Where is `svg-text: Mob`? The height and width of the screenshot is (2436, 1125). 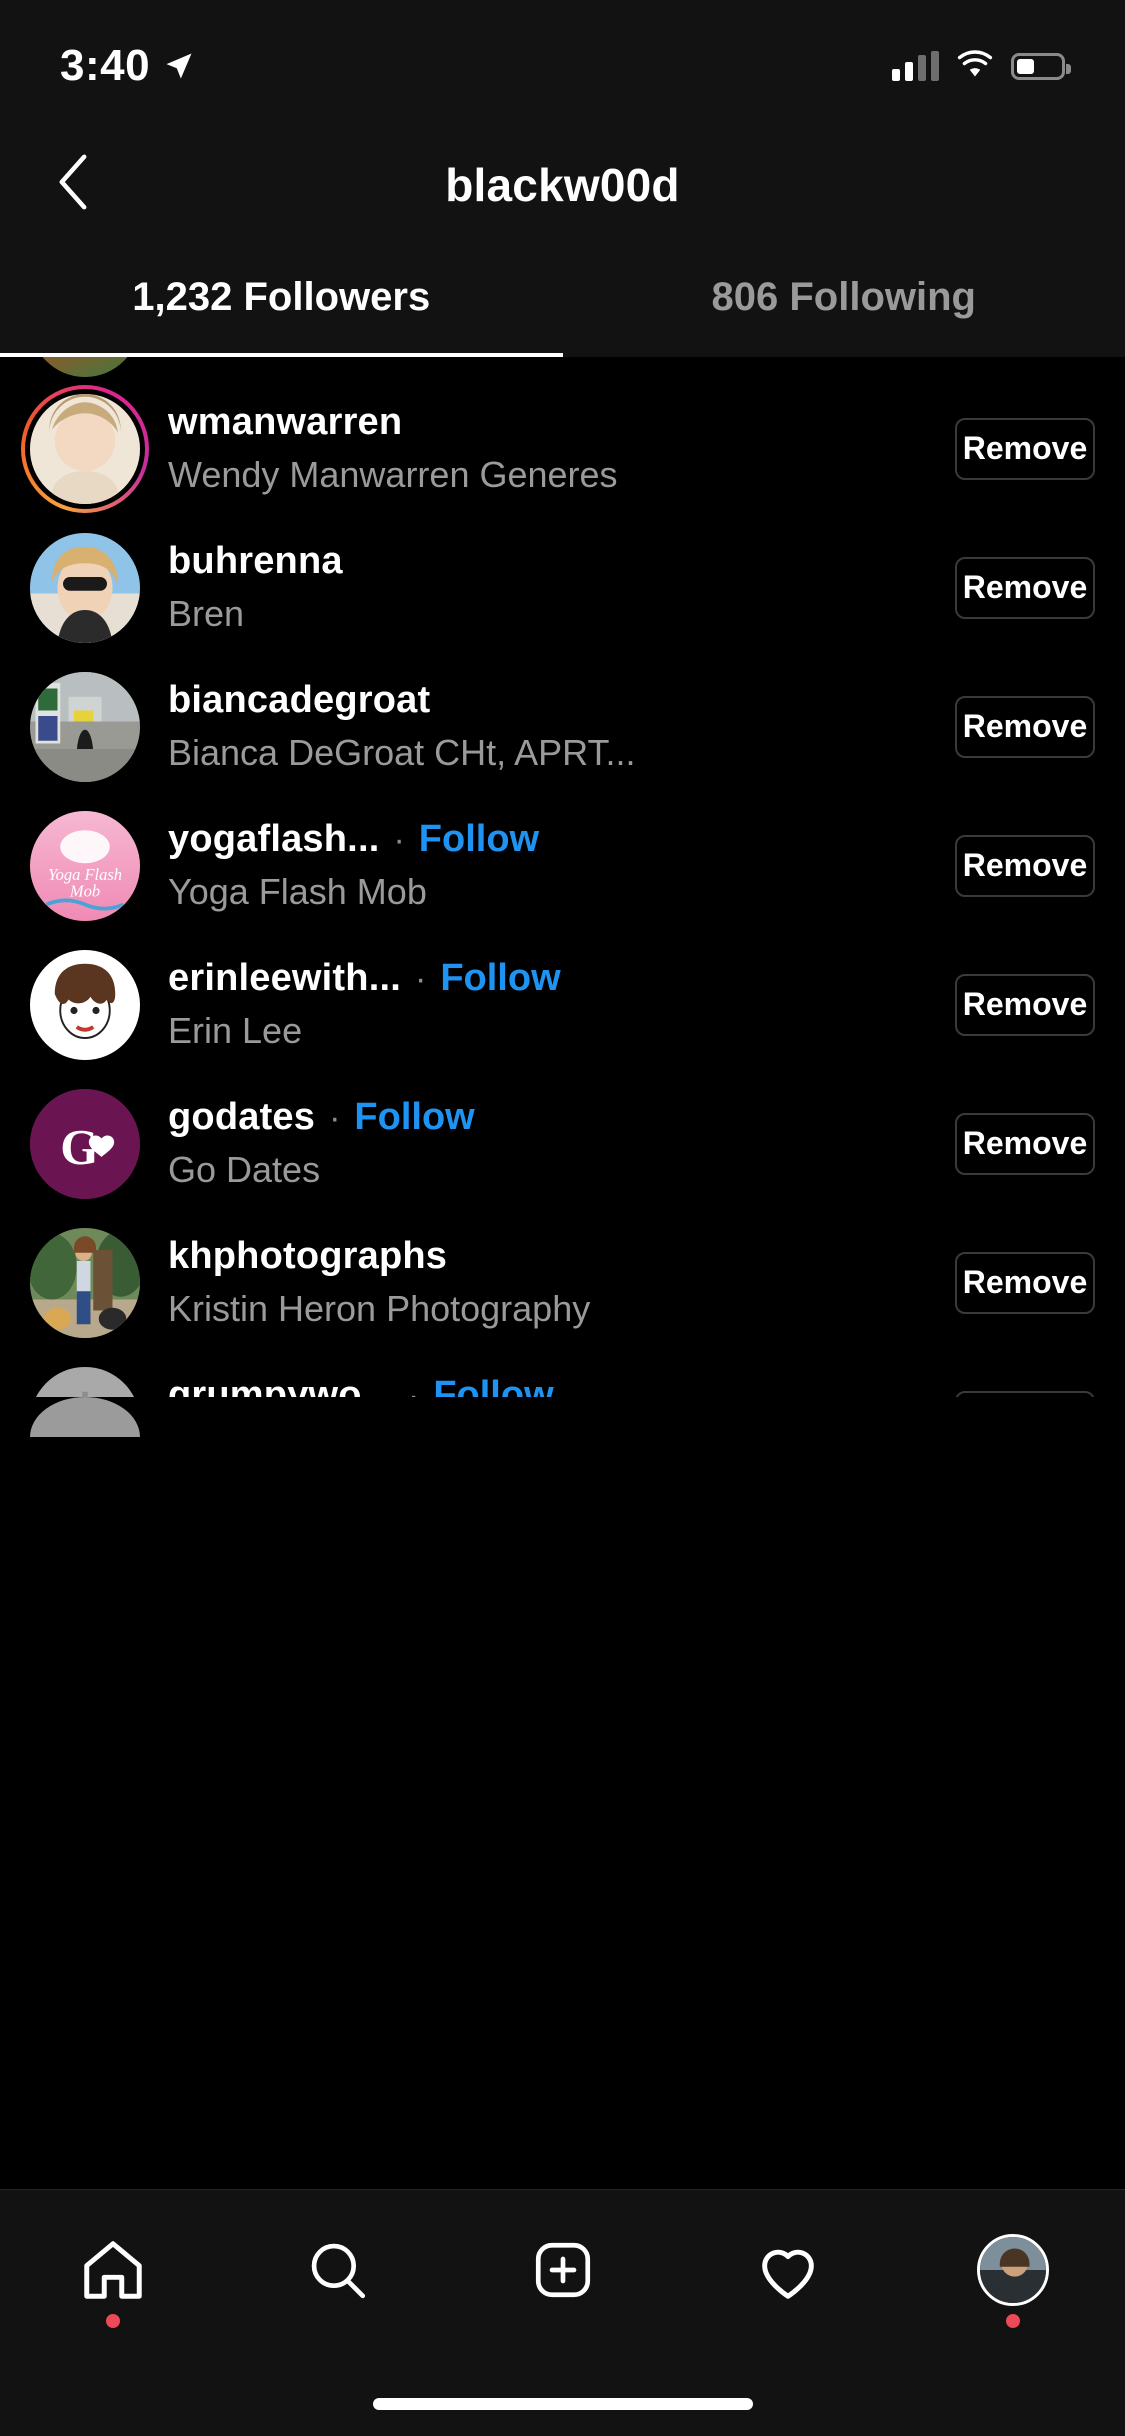 svg-text: Mob is located at coordinates (84, 890).